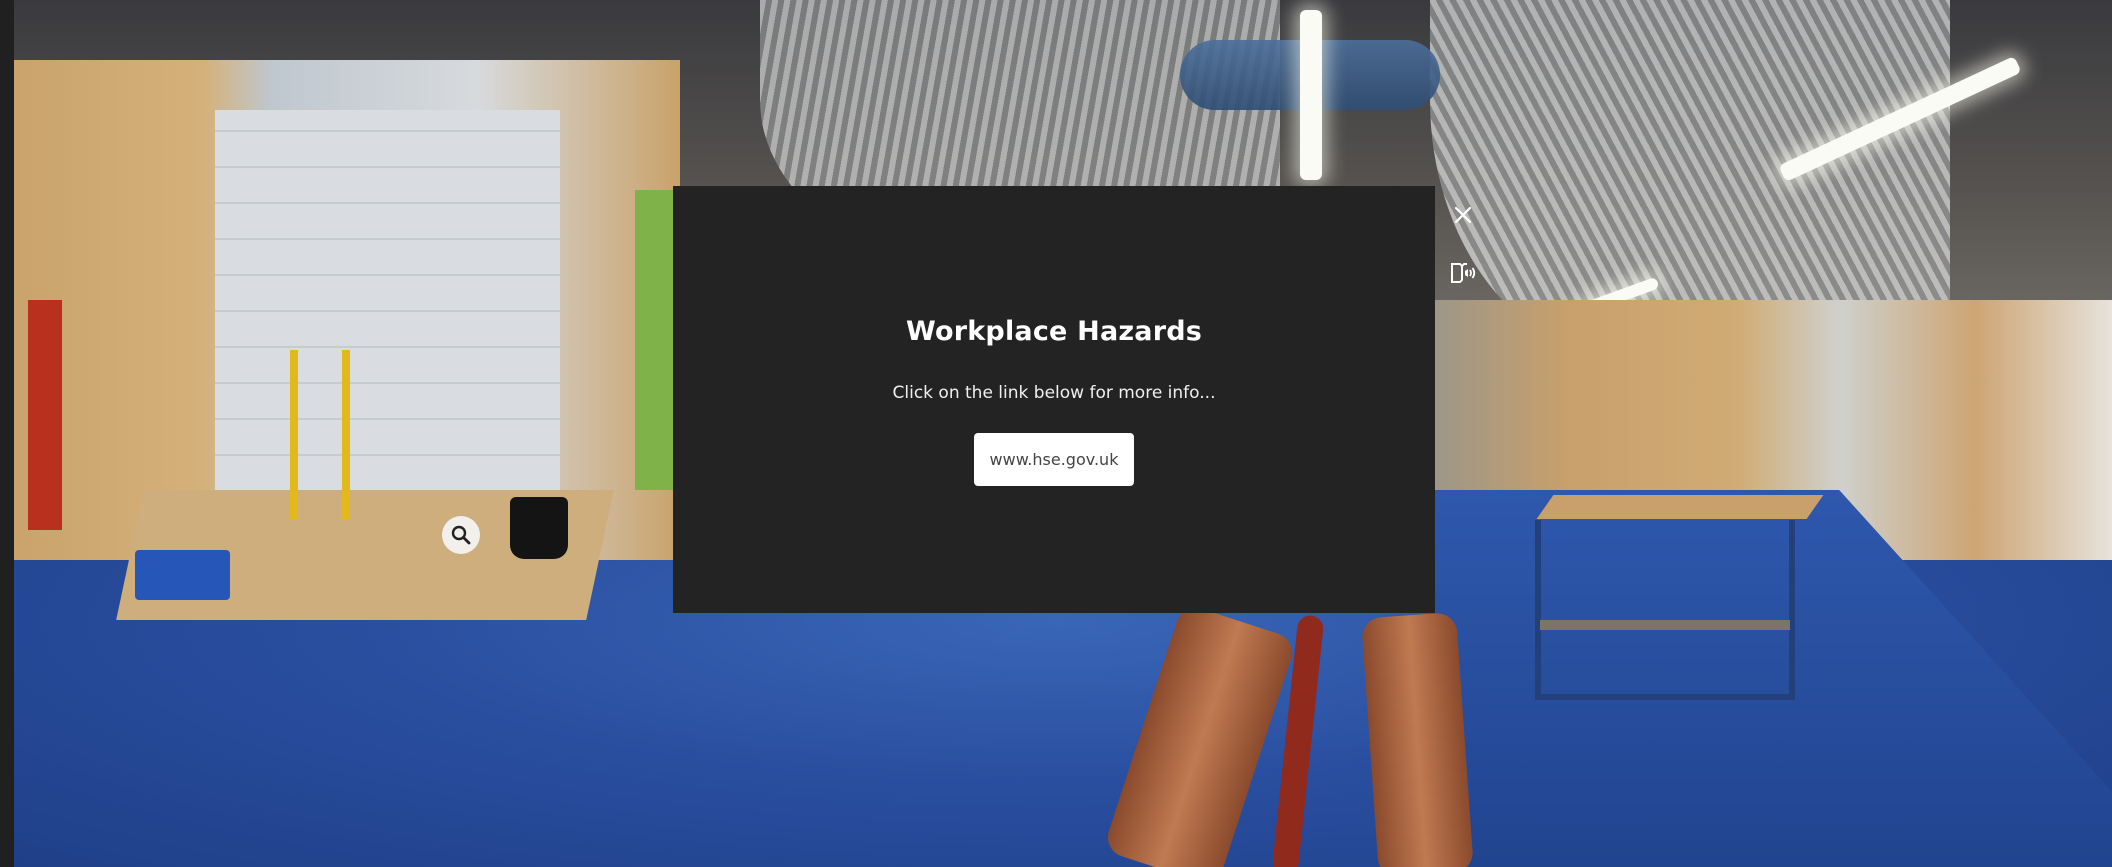 This screenshot has height=867, width=2112. What do you see at coordinates (1665, 610) in the screenshot?
I see `workbench-frame` at bounding box center [1665, 610].